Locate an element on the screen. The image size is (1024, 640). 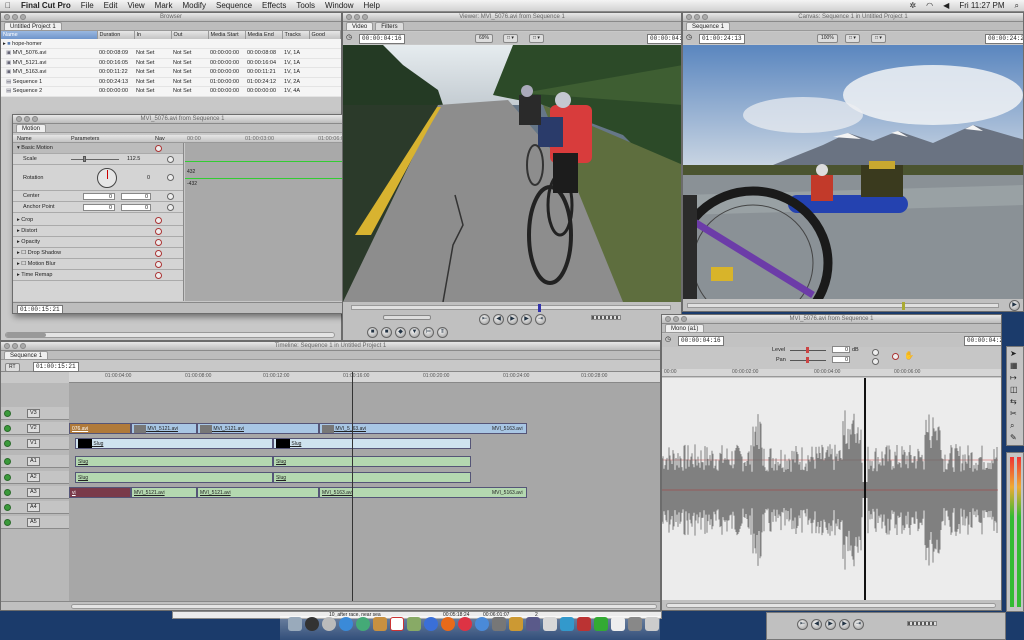
timeline-playhead is located at coordinates (352, 486).